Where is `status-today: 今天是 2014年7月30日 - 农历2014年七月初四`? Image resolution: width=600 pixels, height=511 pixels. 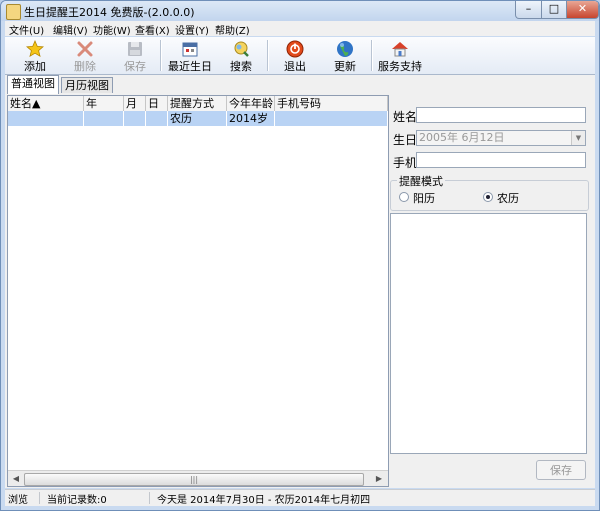
status-today: 今天是 2014年7月30日 - 农历2014年七月初四 is located at coordinates (264, 500).